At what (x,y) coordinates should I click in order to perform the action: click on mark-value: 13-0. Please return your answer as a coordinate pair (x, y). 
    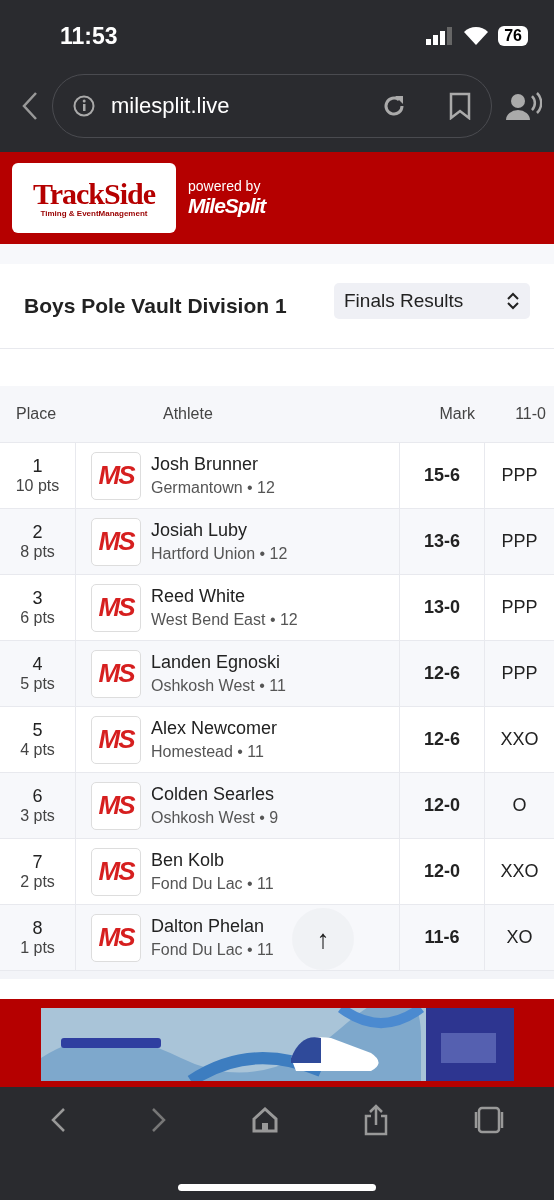
    Looking at the image, I should click on (442, 607).